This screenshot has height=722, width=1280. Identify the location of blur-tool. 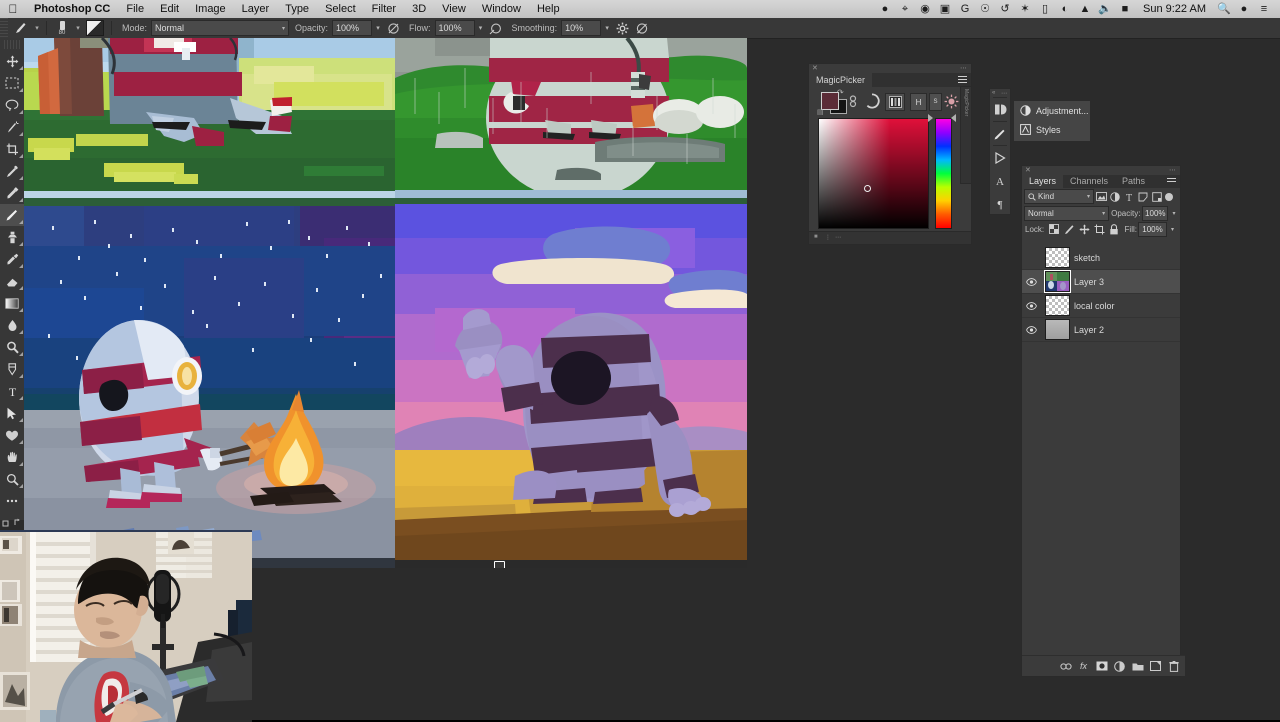
(12, 325).